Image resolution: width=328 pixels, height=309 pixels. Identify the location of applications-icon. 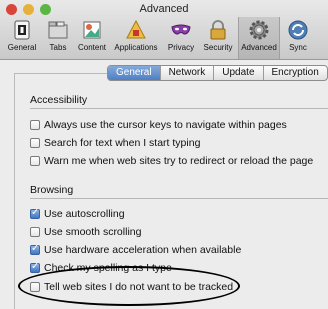
(136, 29).